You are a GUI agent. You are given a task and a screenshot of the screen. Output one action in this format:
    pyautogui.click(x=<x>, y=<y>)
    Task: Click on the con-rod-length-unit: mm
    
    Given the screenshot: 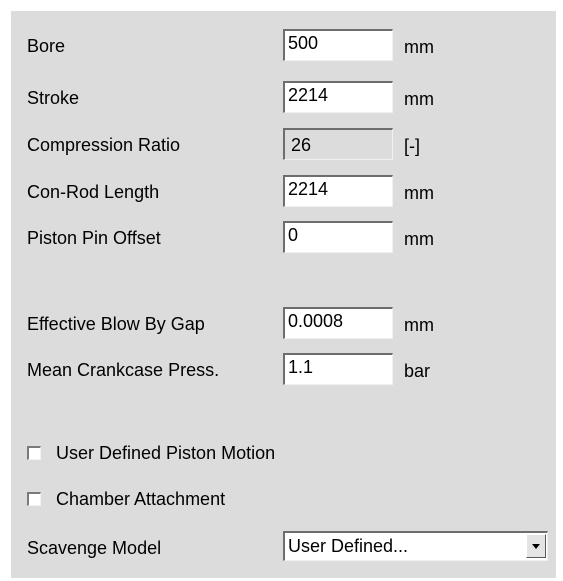 What is the action you would take?
    pyautogui.click(x=419, y=193)
    